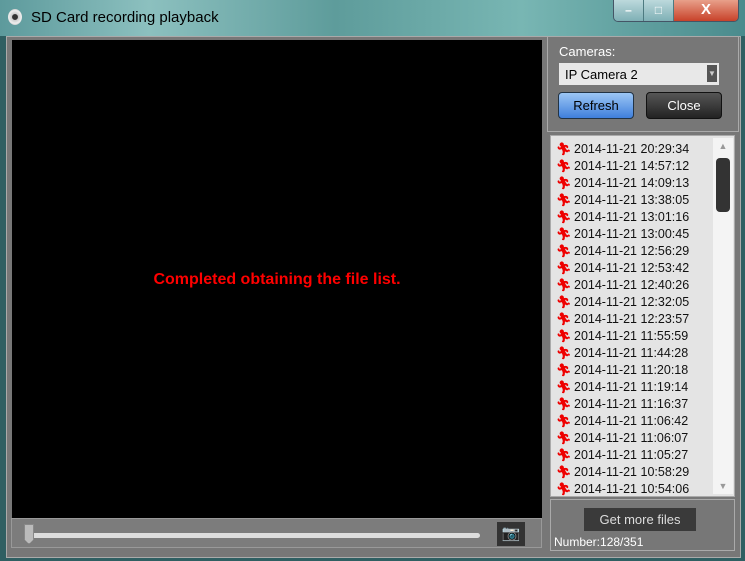 This screenshot has height=561, width=745. Describe the element at coordinates (640, 519) in the screenshot. I see `get-more-files-button: Get more files` at that location.